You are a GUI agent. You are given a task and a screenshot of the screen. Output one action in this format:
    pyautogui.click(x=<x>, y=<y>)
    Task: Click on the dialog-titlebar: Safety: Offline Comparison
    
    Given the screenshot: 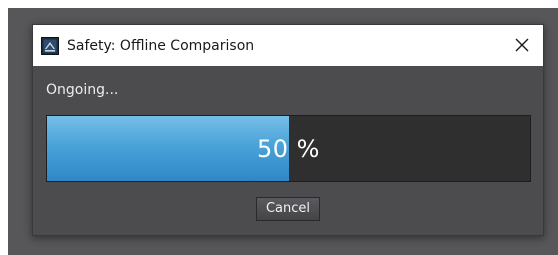 What is the action you would take?
    pyautogui.click(x=288, y=45)
    